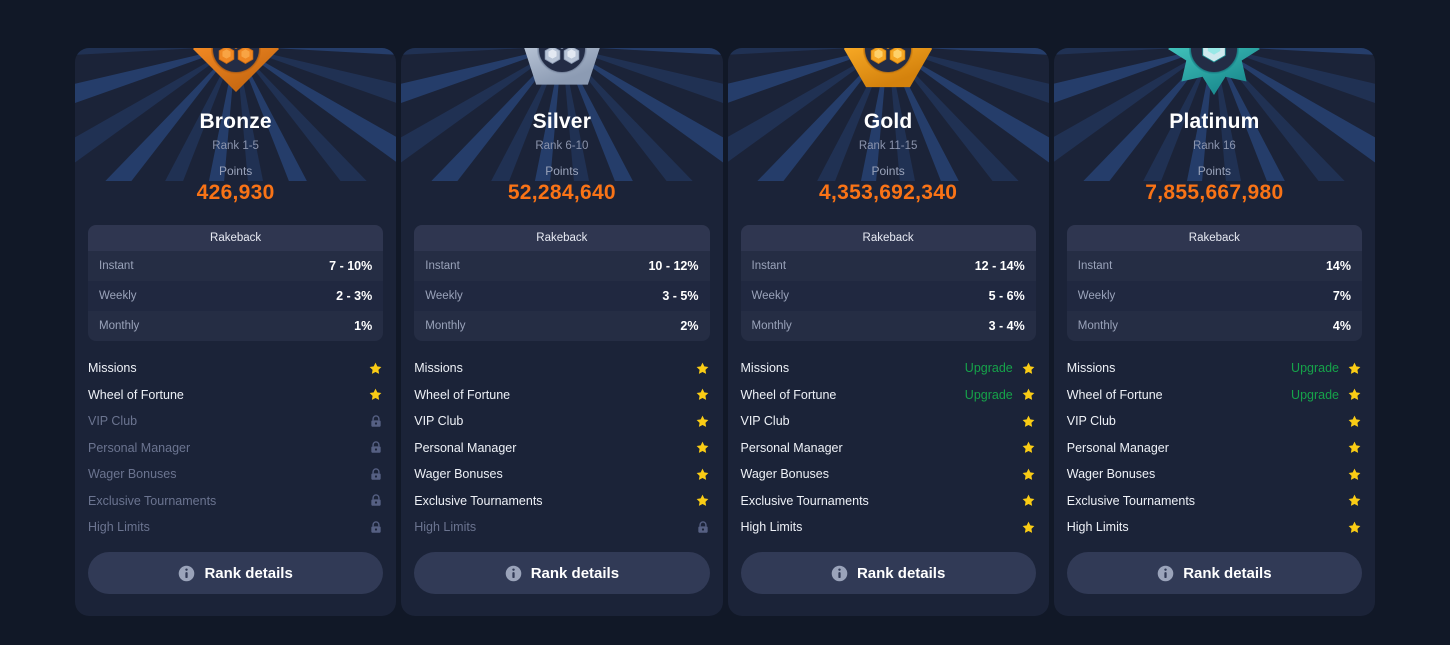 This screenshot has height=645, width=1450. I want to click on feature-row: Exclusive Tournaments, so click(235, 501).